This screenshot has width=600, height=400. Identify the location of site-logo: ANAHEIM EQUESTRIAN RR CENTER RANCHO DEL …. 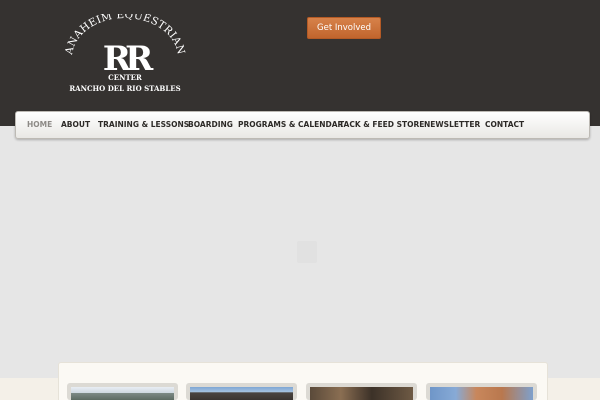
(125, 55).